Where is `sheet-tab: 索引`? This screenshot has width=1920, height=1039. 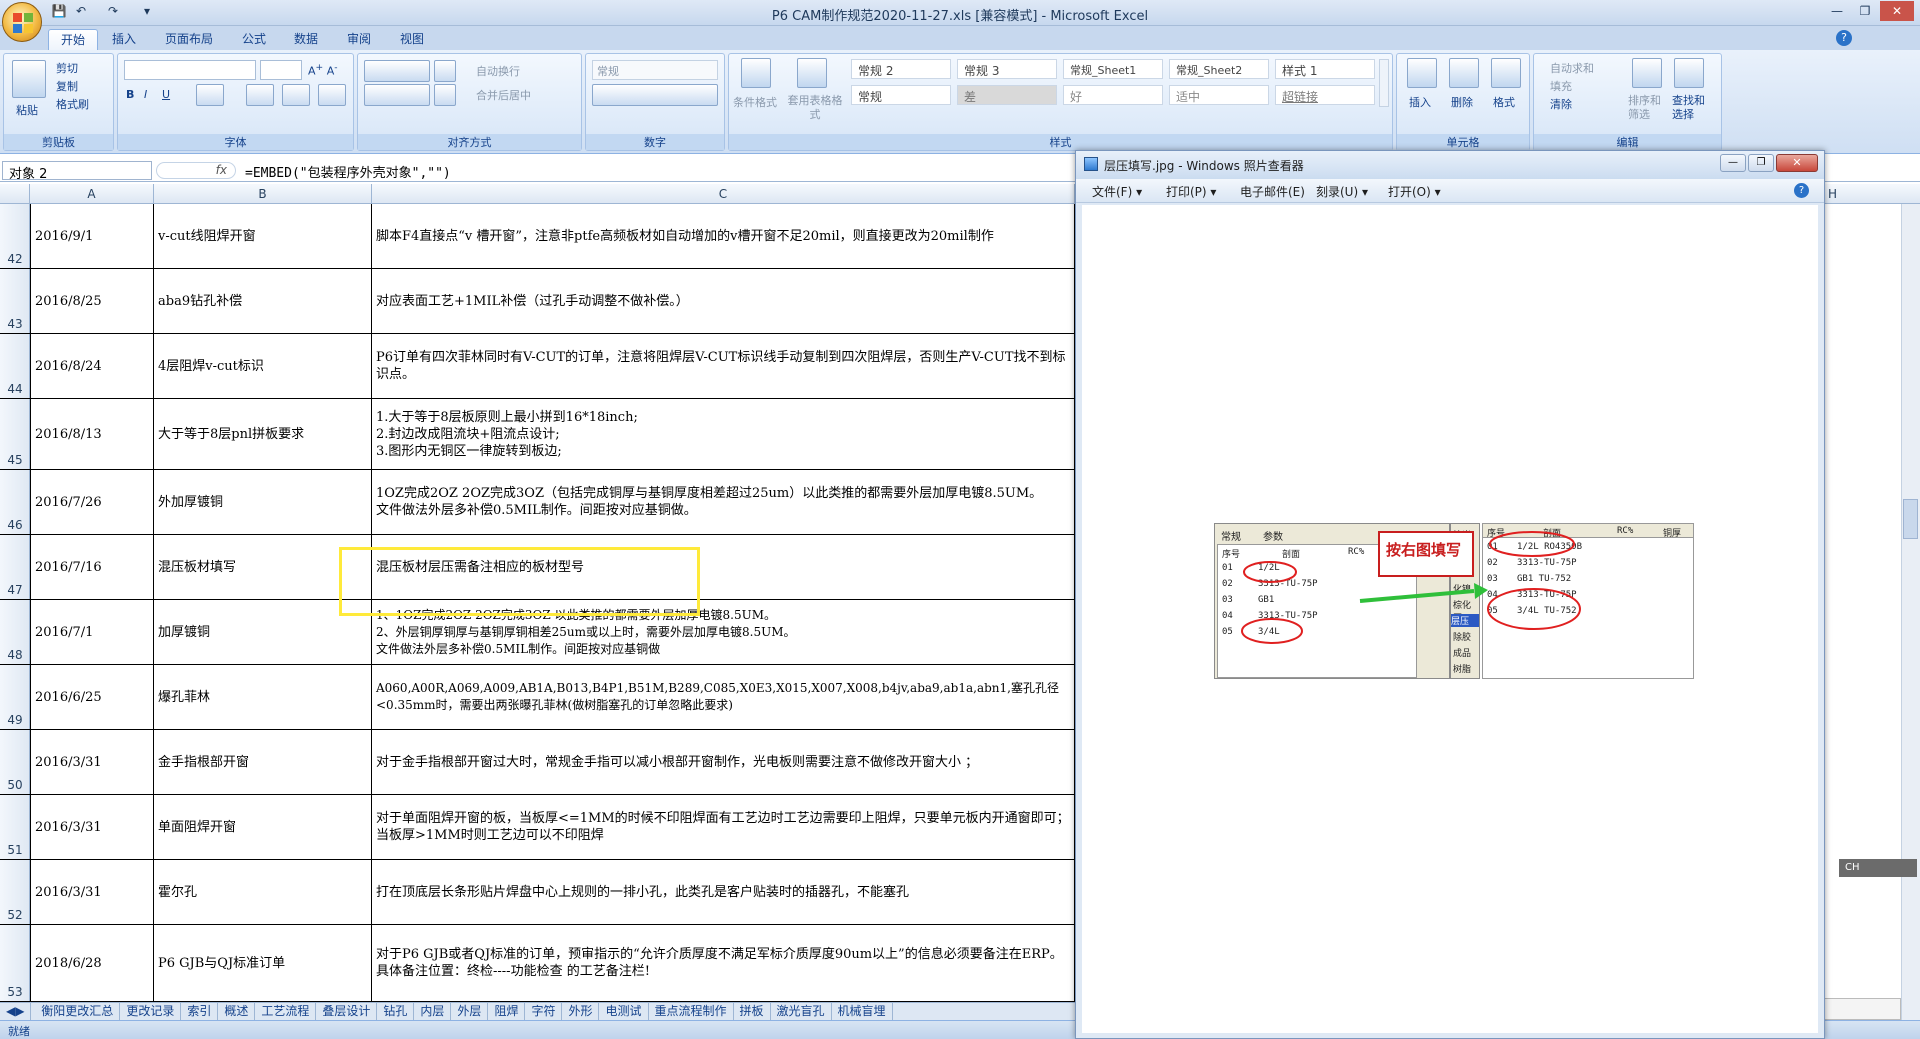
sheet-tab: 索引 is located at coordinates (200, 1011).